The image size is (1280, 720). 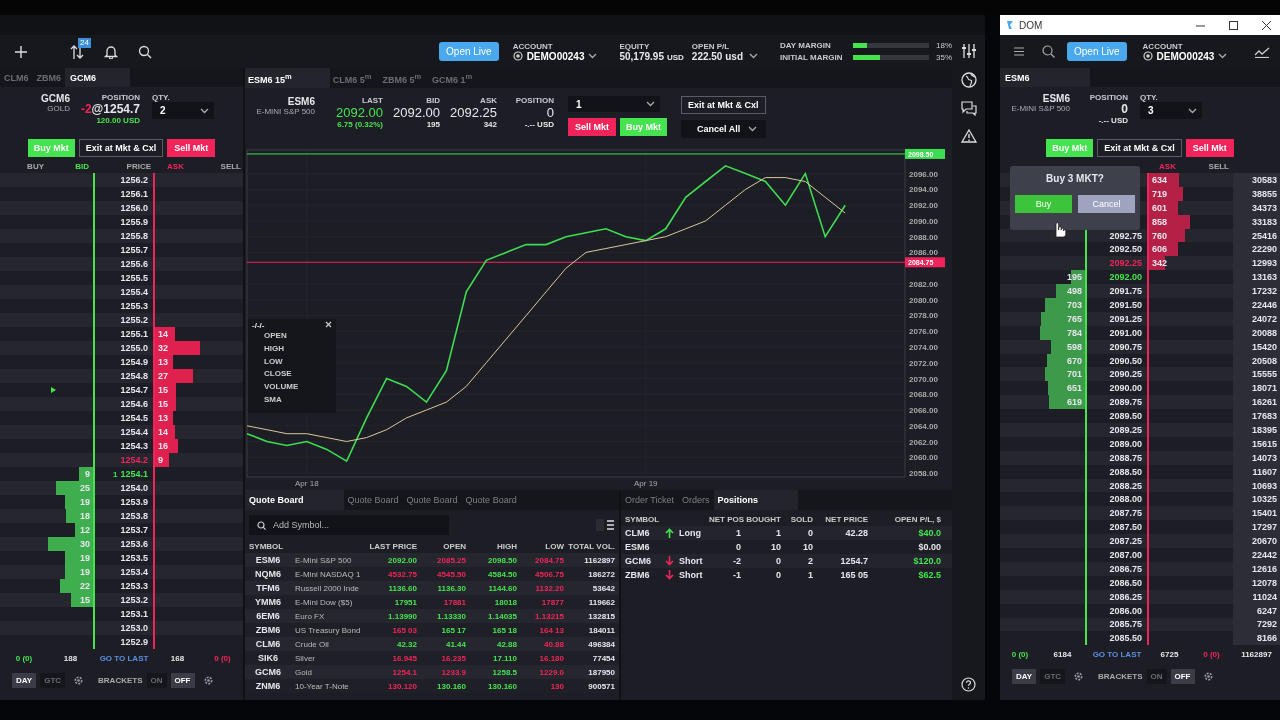 What do you see at coordinates (328, 324) in the screenshot?
I see `close-icon` at bounding box center [328, 324].